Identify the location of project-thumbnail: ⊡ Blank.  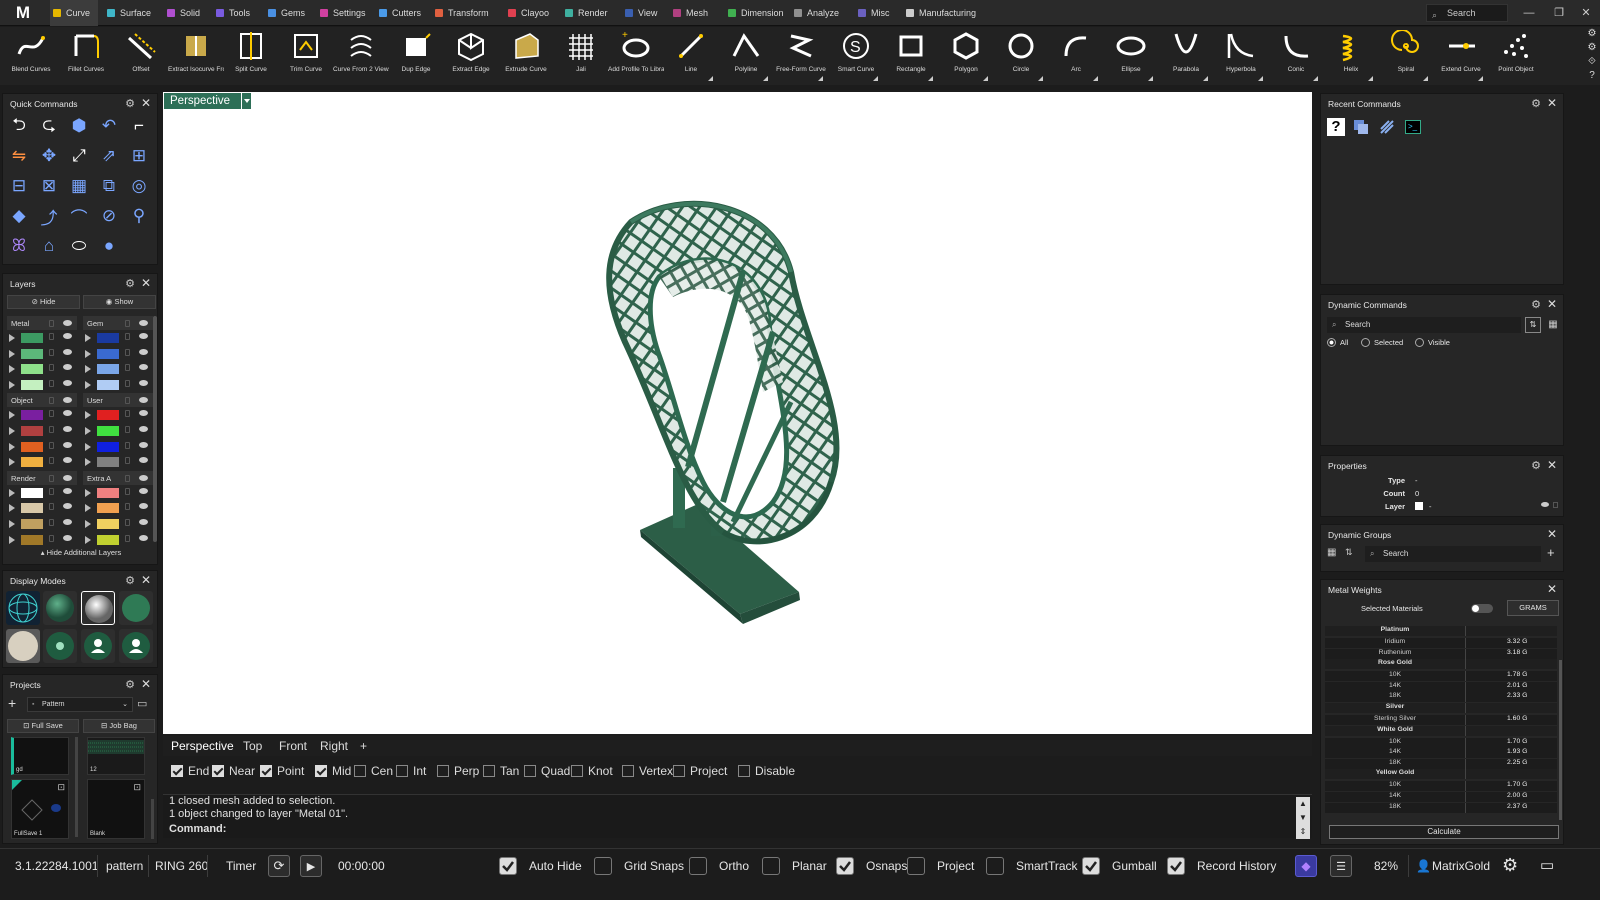
(116, 809).